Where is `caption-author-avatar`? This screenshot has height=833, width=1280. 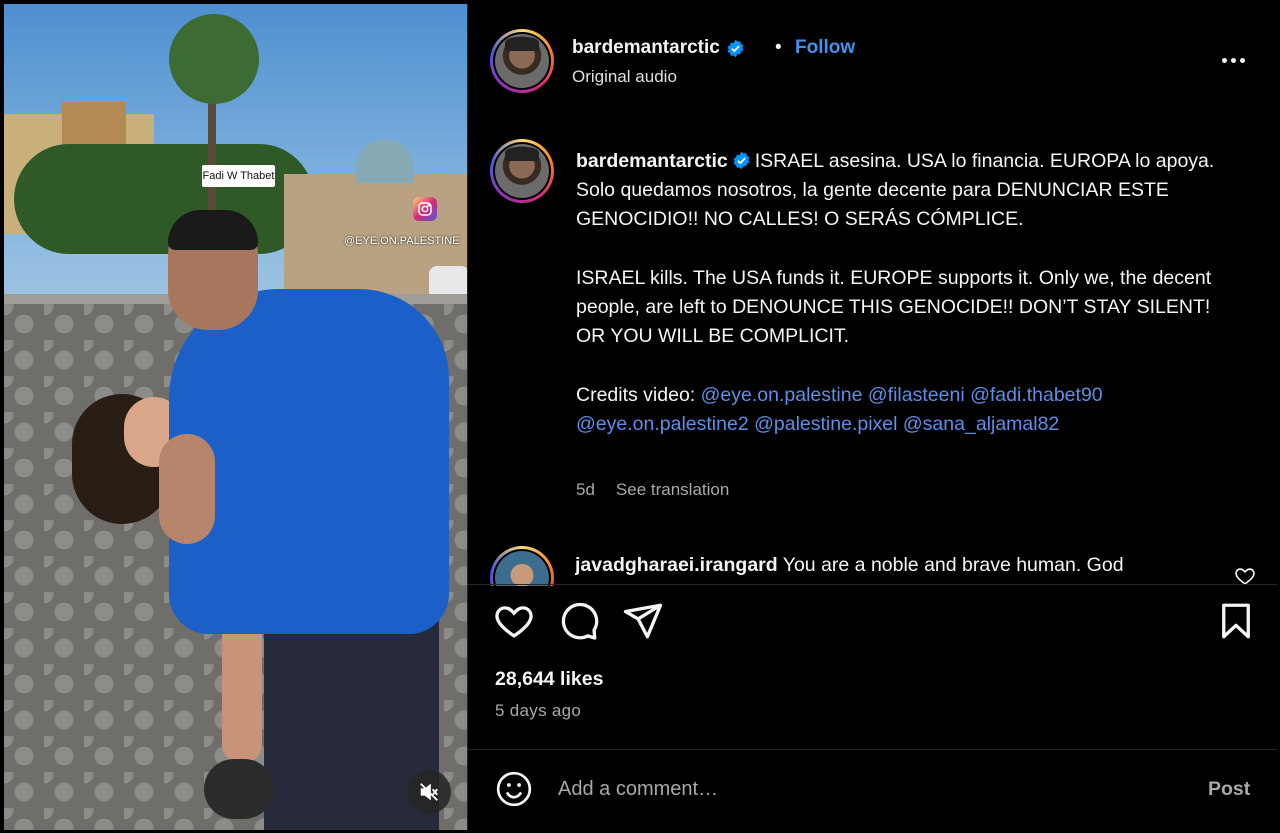 caption-author-avatar is located at coordinates (522, 171).